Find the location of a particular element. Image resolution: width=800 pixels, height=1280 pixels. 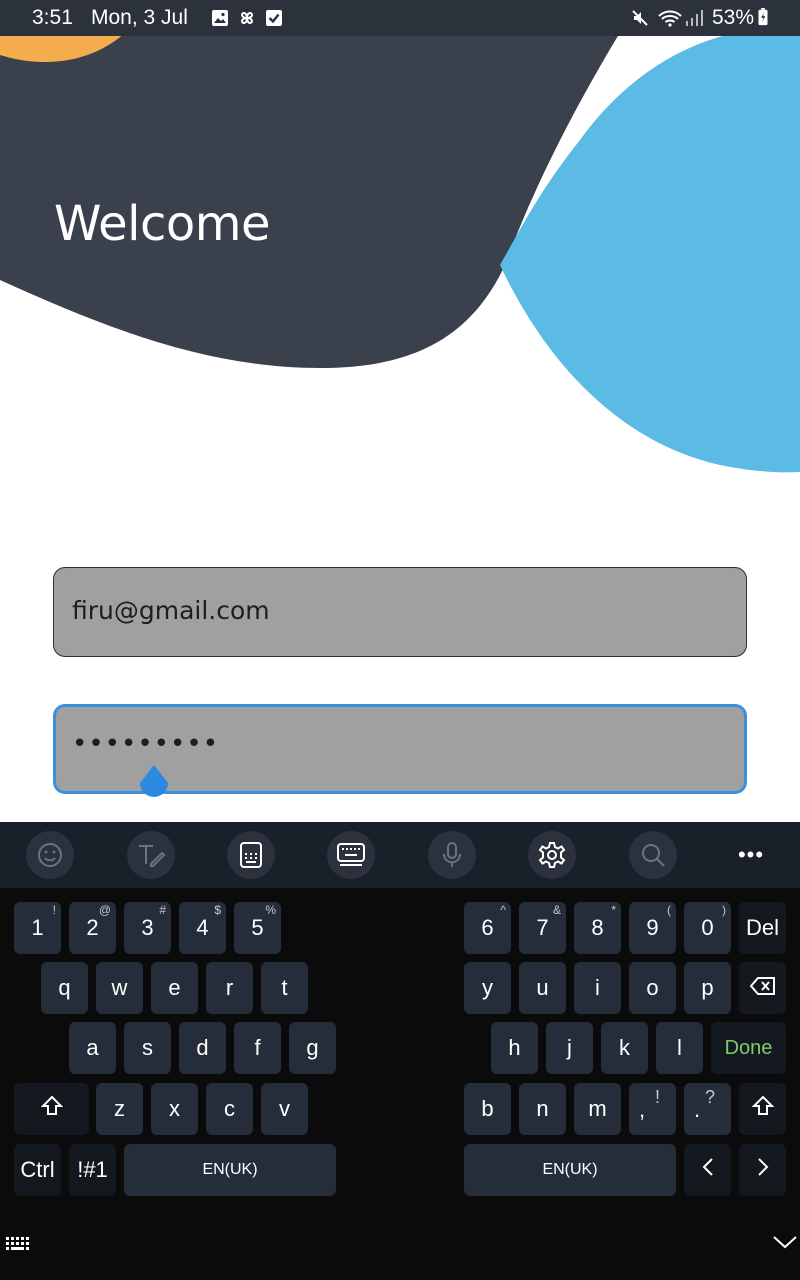

key-2-label: 2 is located at coordinates (92, 927).